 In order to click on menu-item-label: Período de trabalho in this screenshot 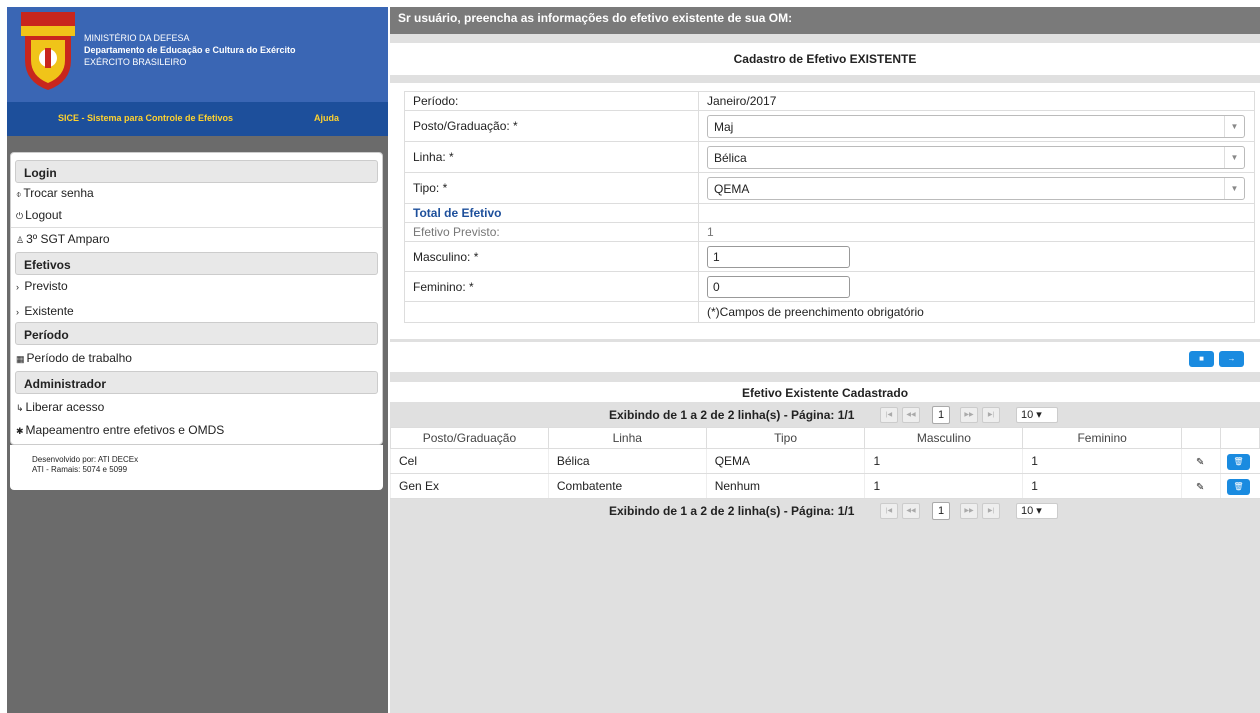, I will do `click(79, 358)`.